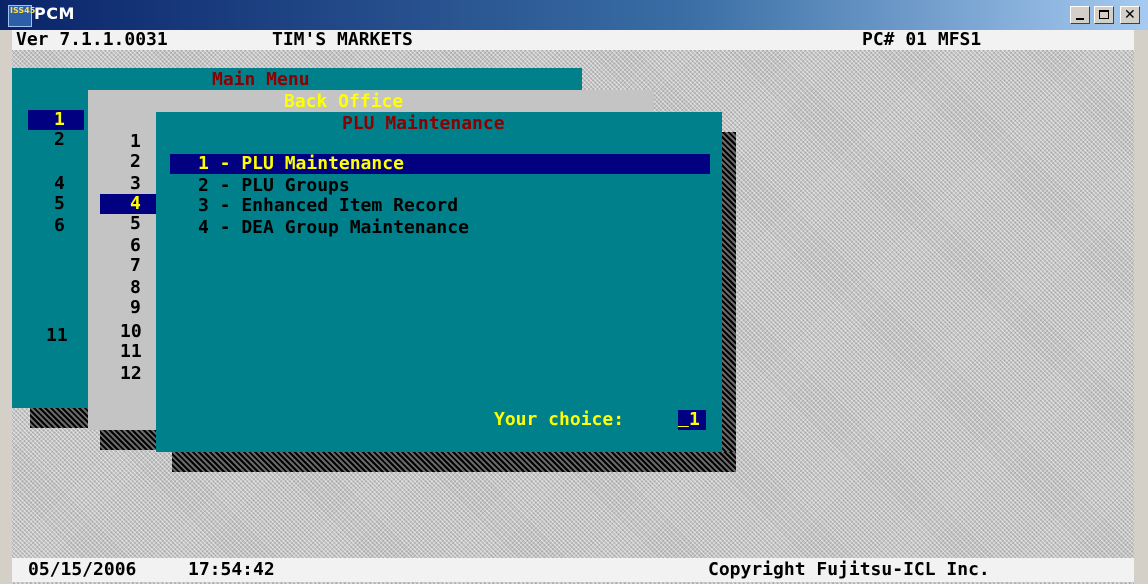 The height and width of the screenshot is (584, 1148). Describe the element at coordinates (59, 226) in the screenshot. I see `main-menu-item: 6` at that location.